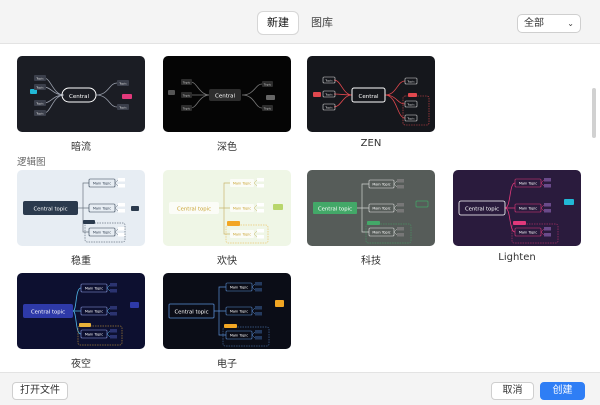 This screenshot has width=600, height=405. What do you see at coordinates (371, 261) in the screenshot?
I see `theme-label: 科技` at bounding box center [371, 261].